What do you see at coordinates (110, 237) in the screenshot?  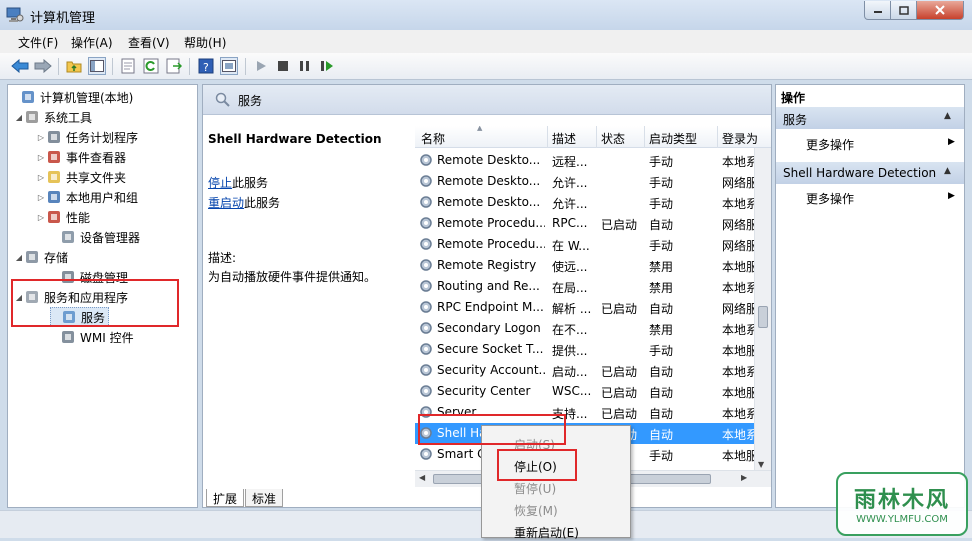 I see `tree-item-label: 设备管理器` at bounding box center [110, 237].